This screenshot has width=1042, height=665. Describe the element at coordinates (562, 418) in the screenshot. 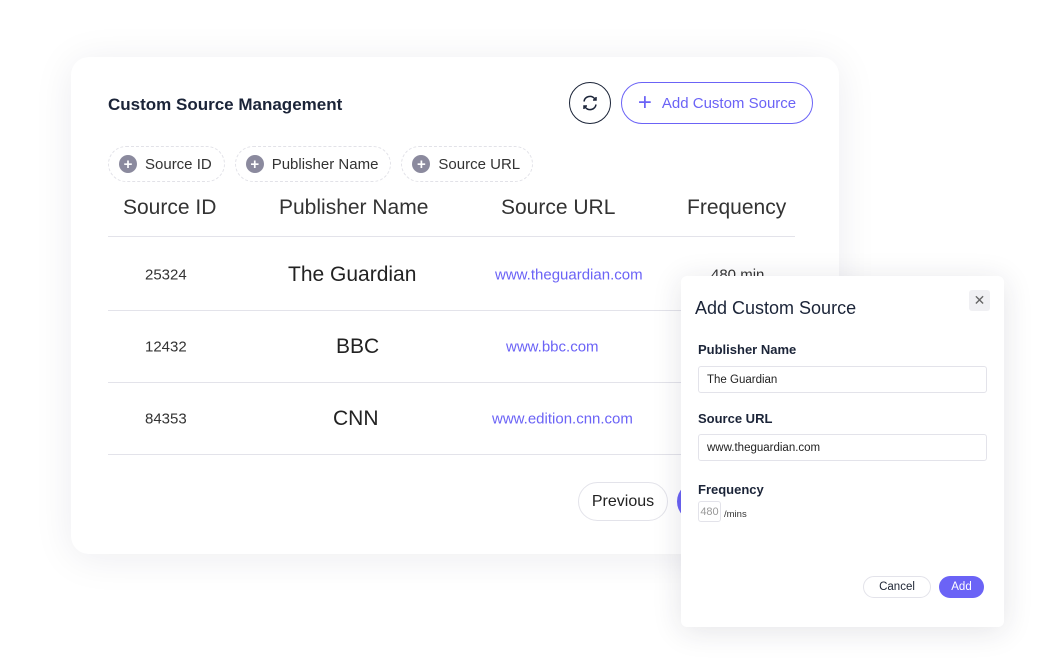

I see `source-url-link: www.edition.cnn.com` at that location.